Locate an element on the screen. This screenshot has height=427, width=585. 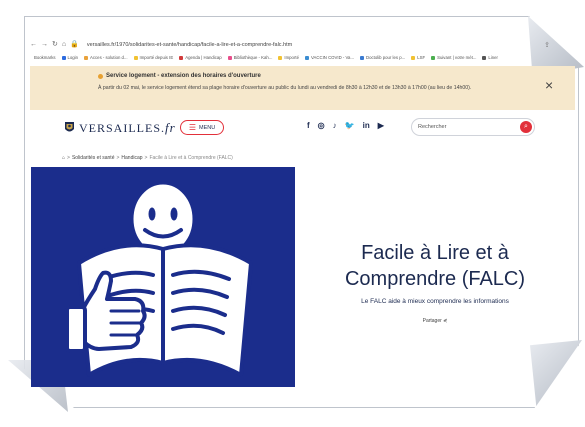
bookmark-label: Liner is located at coordinates (493, 57).